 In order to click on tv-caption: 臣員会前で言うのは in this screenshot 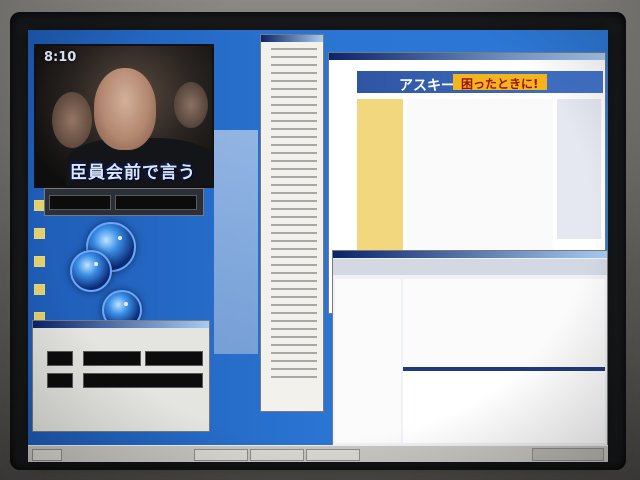, I will do `click(133, 173)`.